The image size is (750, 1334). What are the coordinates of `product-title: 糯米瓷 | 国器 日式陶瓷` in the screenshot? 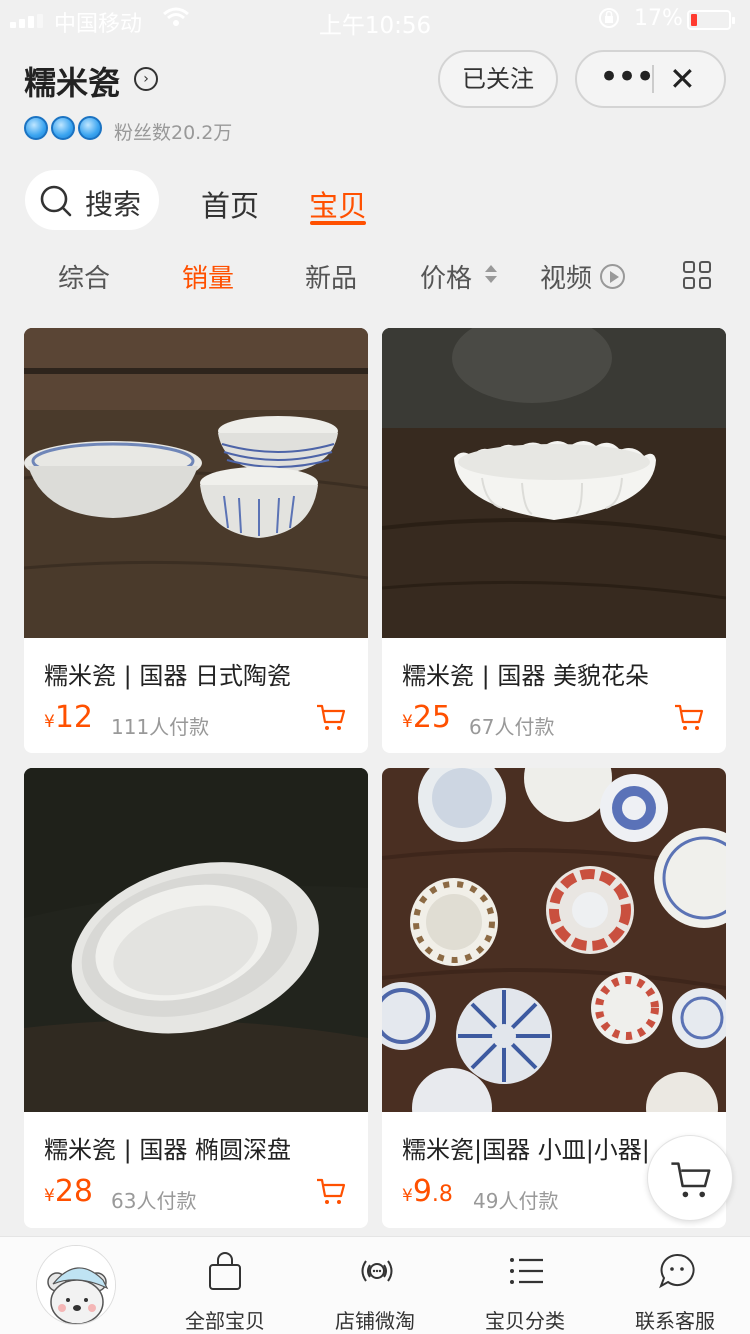 It's located at (167, 676).